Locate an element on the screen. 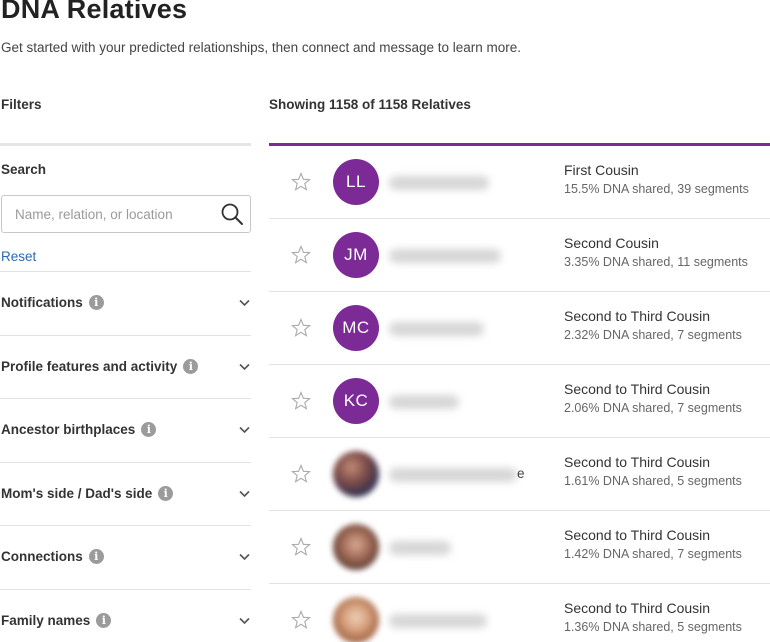  filter-family-names: Family names i is located at coordinates (125, 615).